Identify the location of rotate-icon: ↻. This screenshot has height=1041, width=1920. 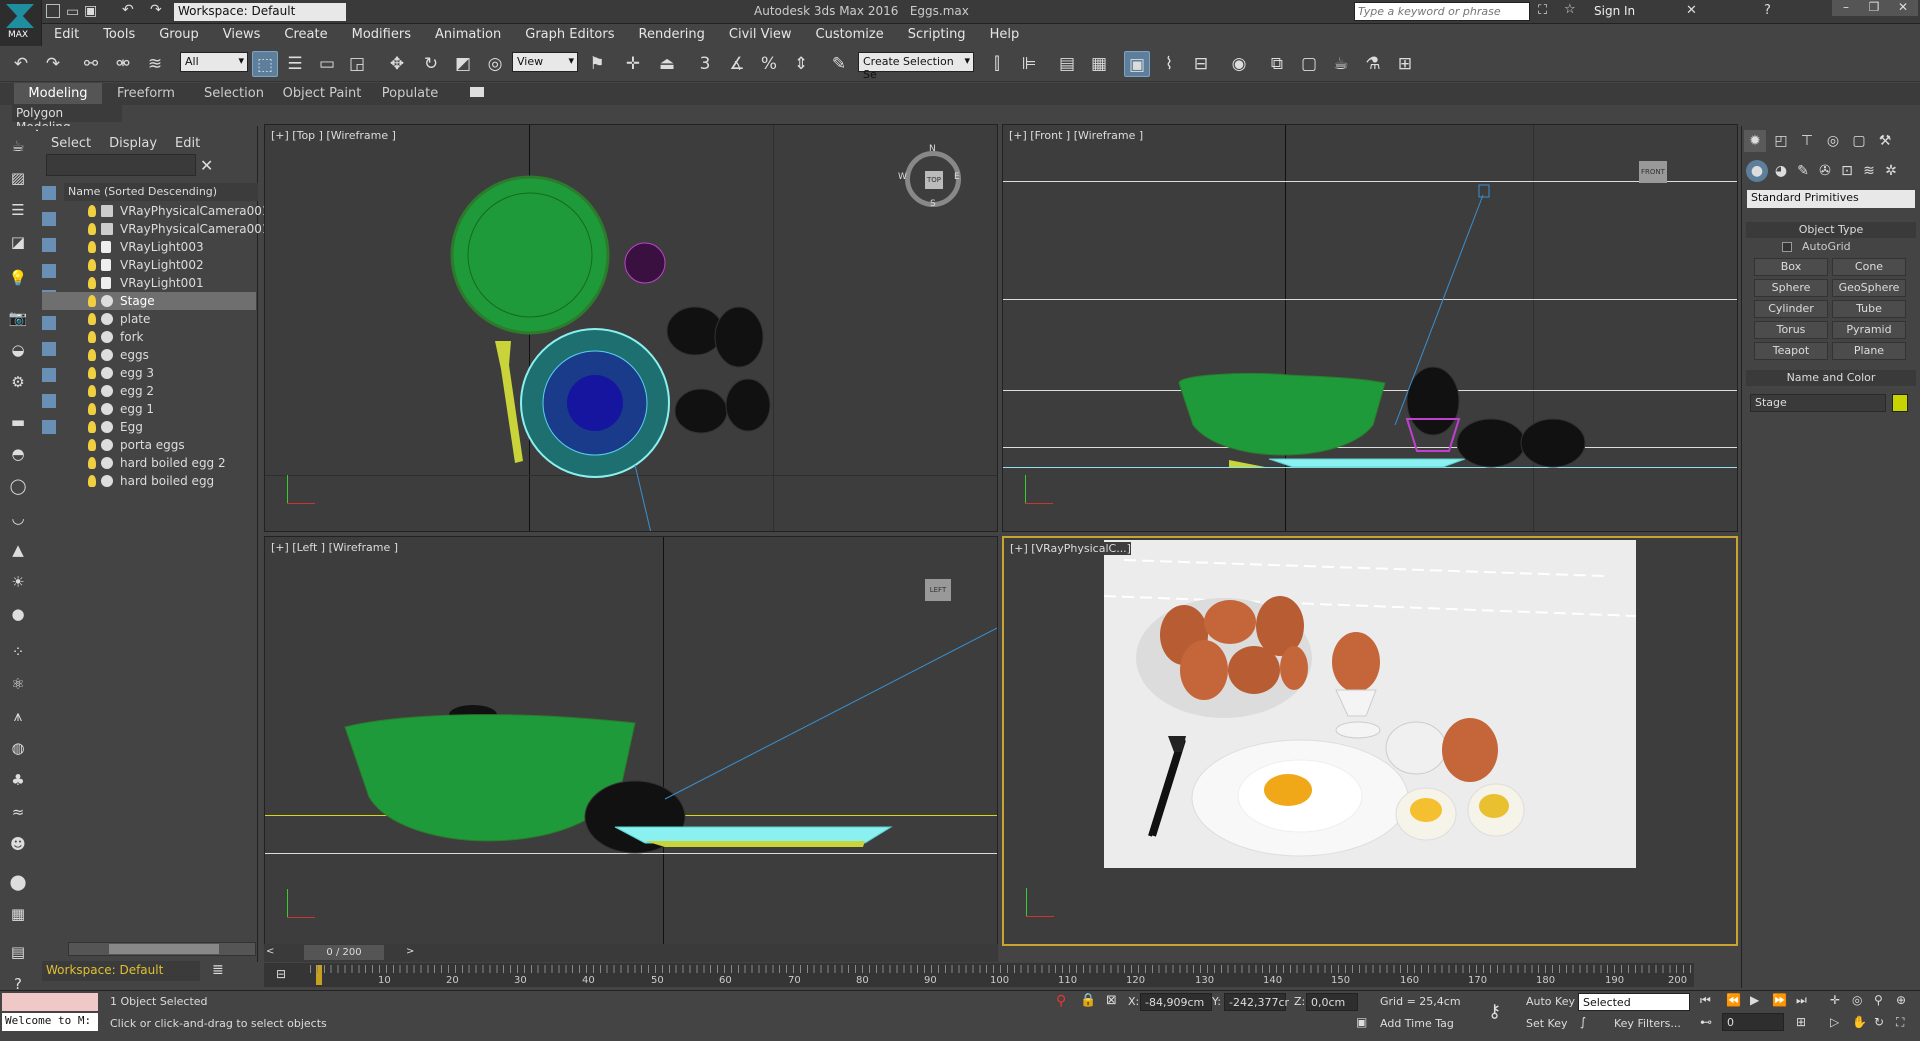
(431, 64).